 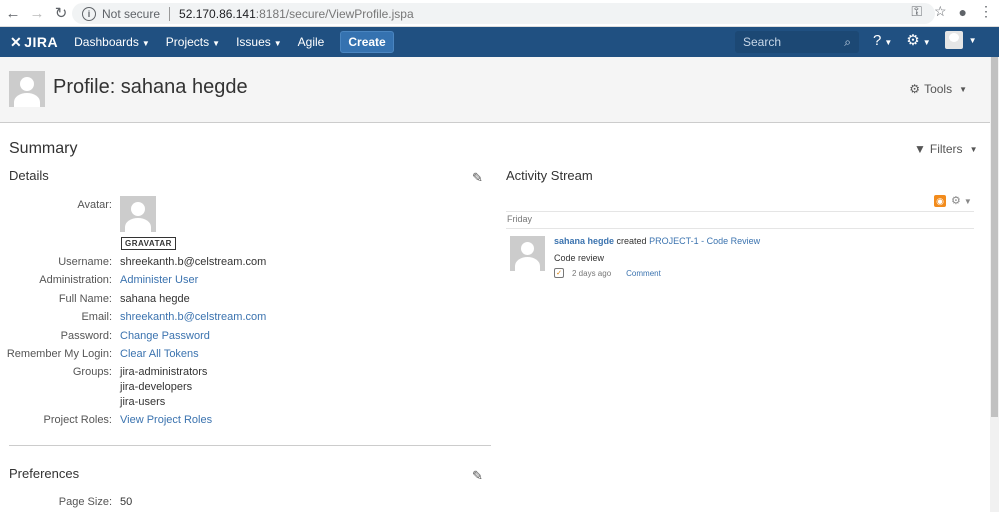 What do you see at coordinates (477, 476) in the screenshot?
I see `edit-preferences-pencil-icon: ✎` at bounding box center [477, 476].